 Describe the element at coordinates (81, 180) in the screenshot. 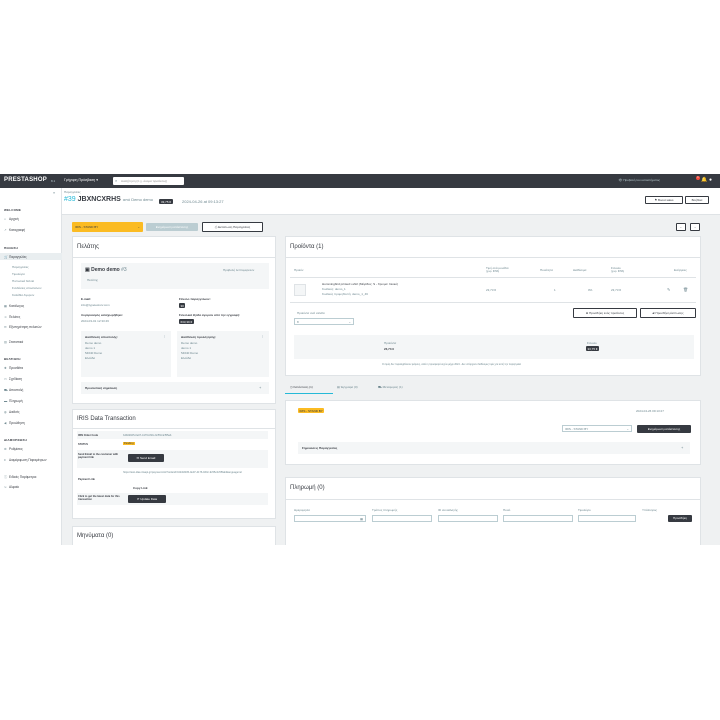

I see `quick-access-menu: Γρήγορη Πρόσβαση ▾` at that location.